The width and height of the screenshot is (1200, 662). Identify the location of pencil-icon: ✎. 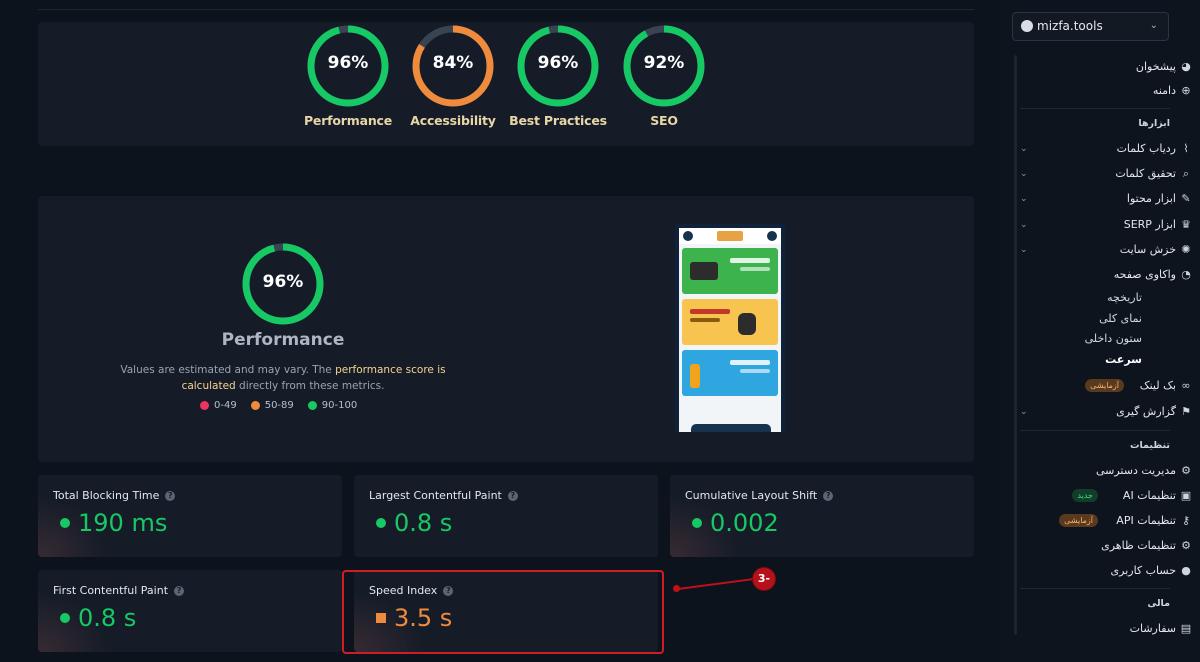
(1186, 198).